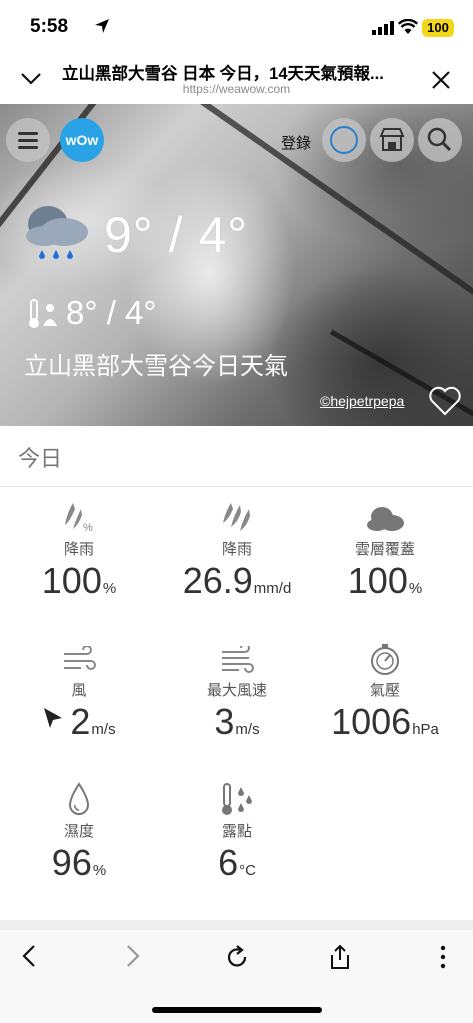 The height and width of the screenshot is (1023, 473). Describe the element at coordinates (53, 718) in the screenshot. I see `wind-direction-arrow-icon` at that location.